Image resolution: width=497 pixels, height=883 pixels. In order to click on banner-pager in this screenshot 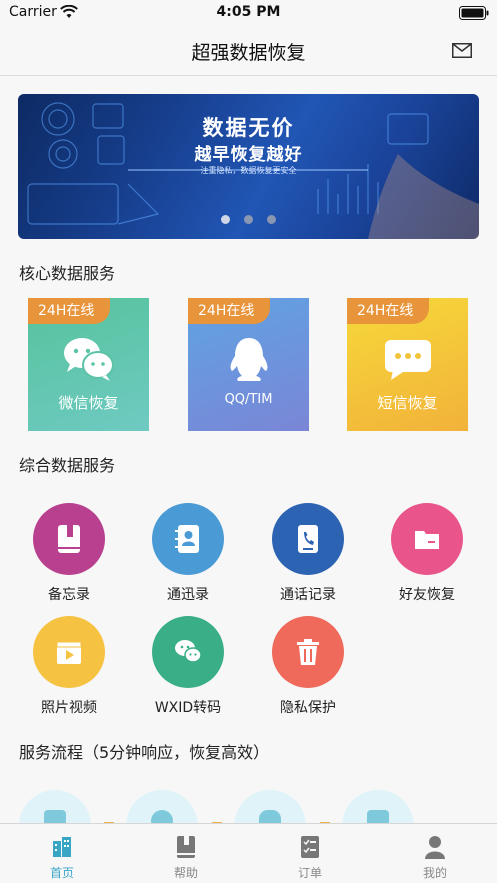, I will do `click(248, 219)`.